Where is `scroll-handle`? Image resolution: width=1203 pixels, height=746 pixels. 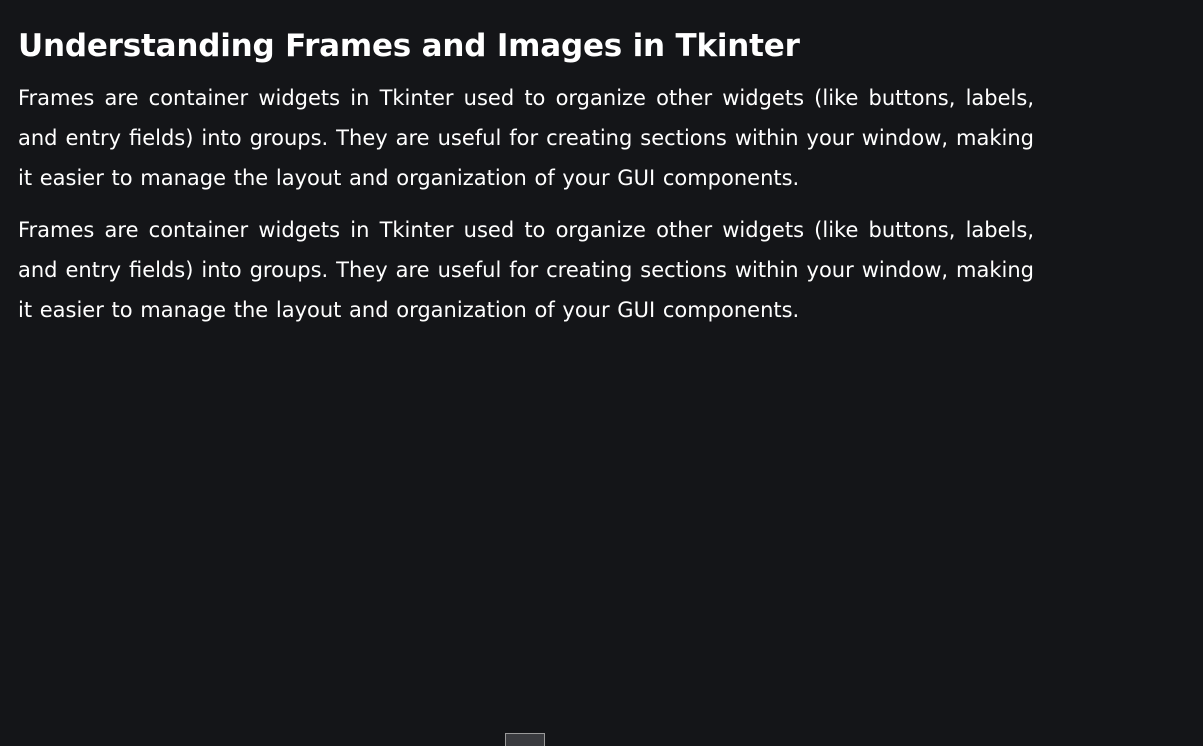 scroll-handle is located at coordinates (525, 739).